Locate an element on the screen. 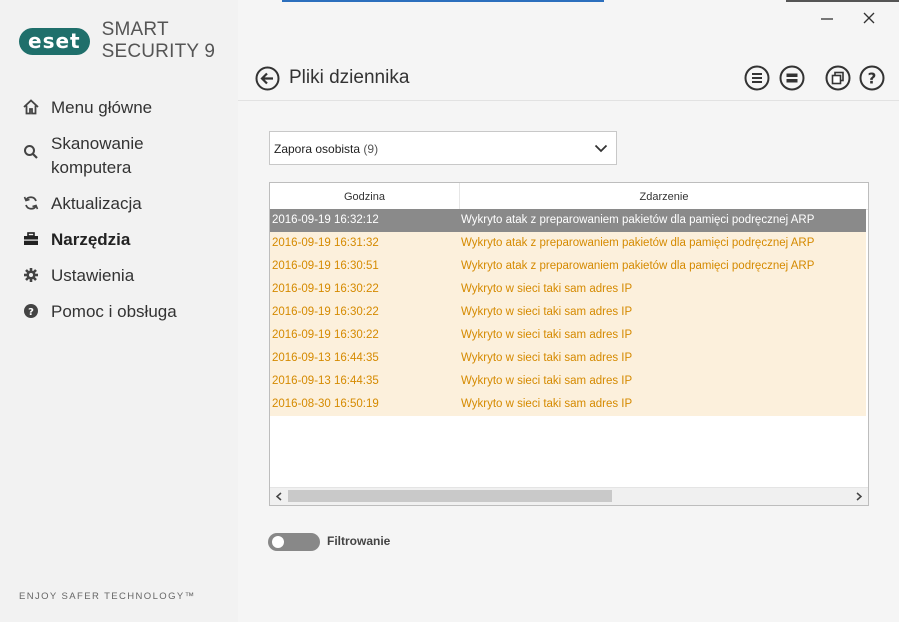 This screenshot has height=622, width=899. sidebar-item-tools: Narzędzia is located at coordinates (119, 240).